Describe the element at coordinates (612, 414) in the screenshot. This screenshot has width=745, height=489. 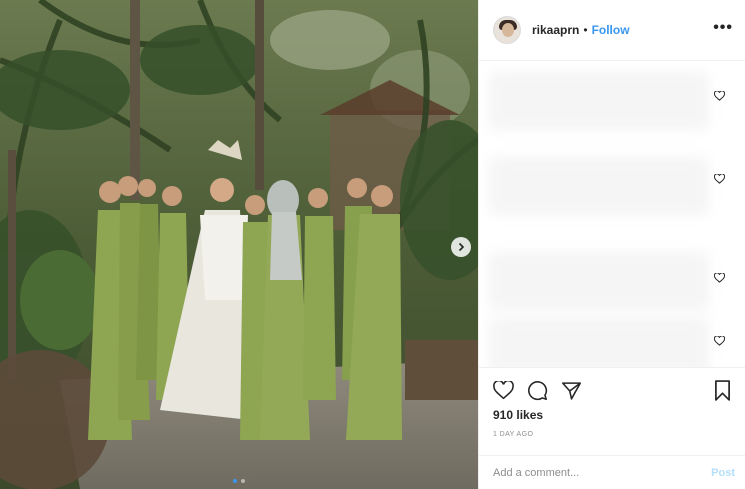
I see `likes-count: 910 likes` at that location.